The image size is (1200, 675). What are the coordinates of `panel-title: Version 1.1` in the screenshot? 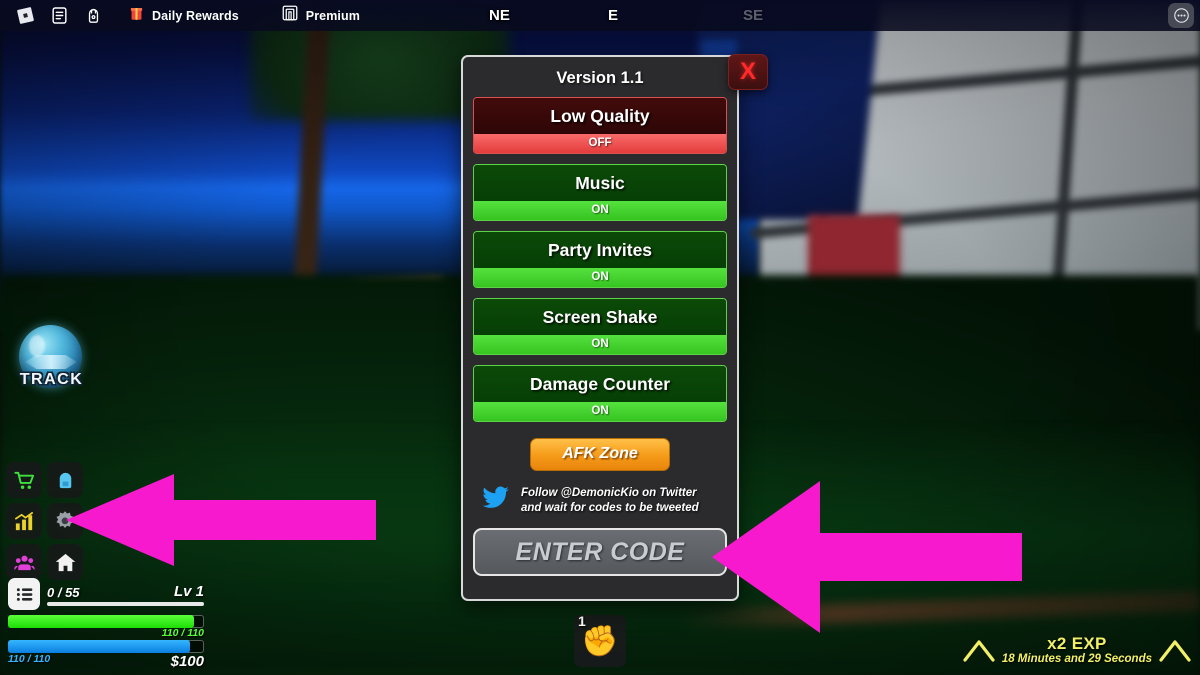 It's located at (600, 78).